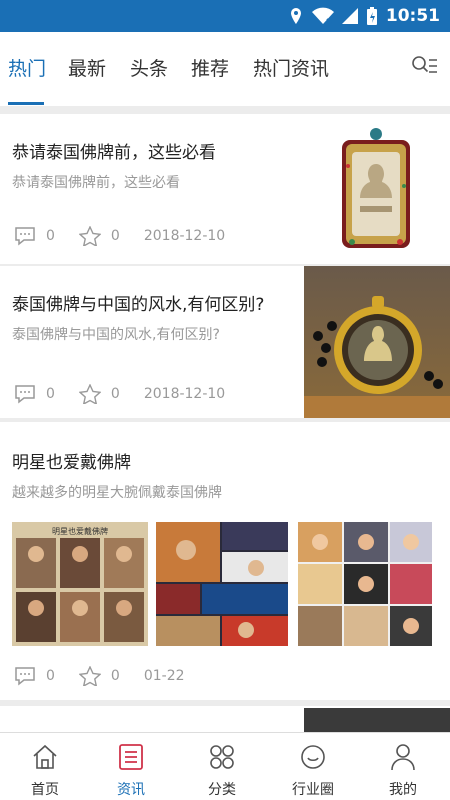  What do you see at coordinates (349, 16) in the screenshot?
I see `signal-icon` at bounding box center [349, 16].